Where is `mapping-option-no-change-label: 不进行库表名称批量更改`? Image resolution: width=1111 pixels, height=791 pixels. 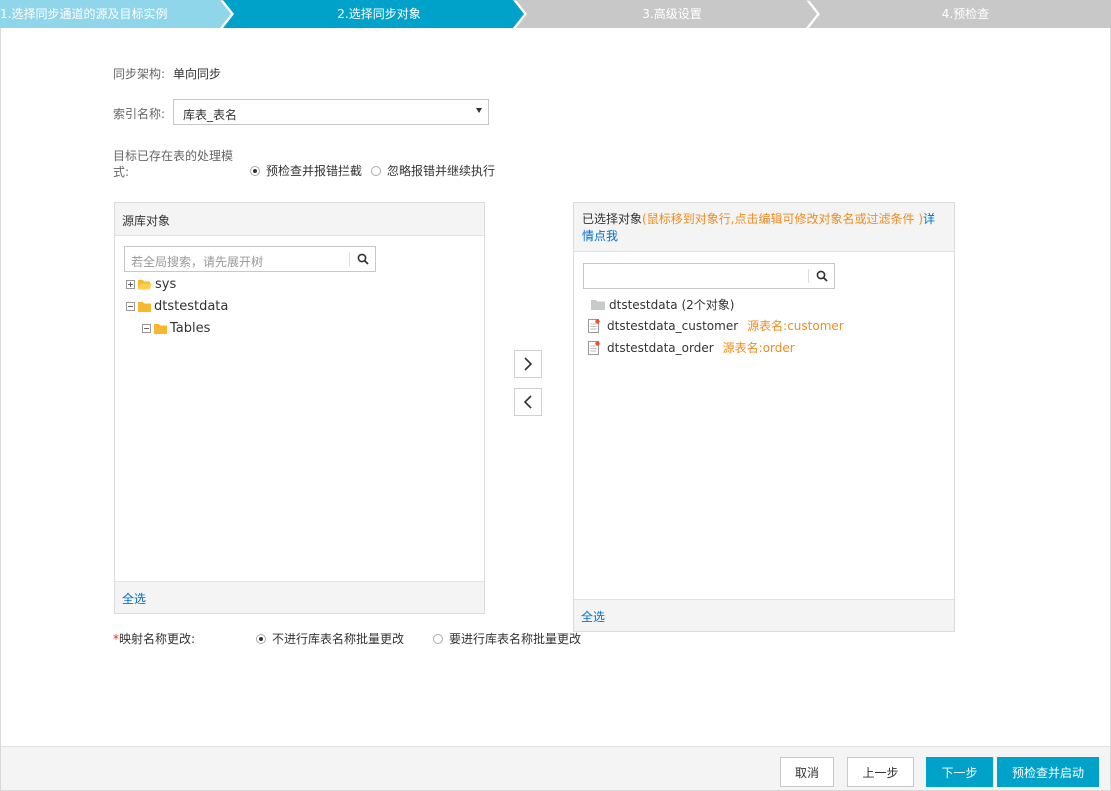 mapping-option-no-change-label: 不进行库表名称批量更改 is located at coordinates (338, 639).